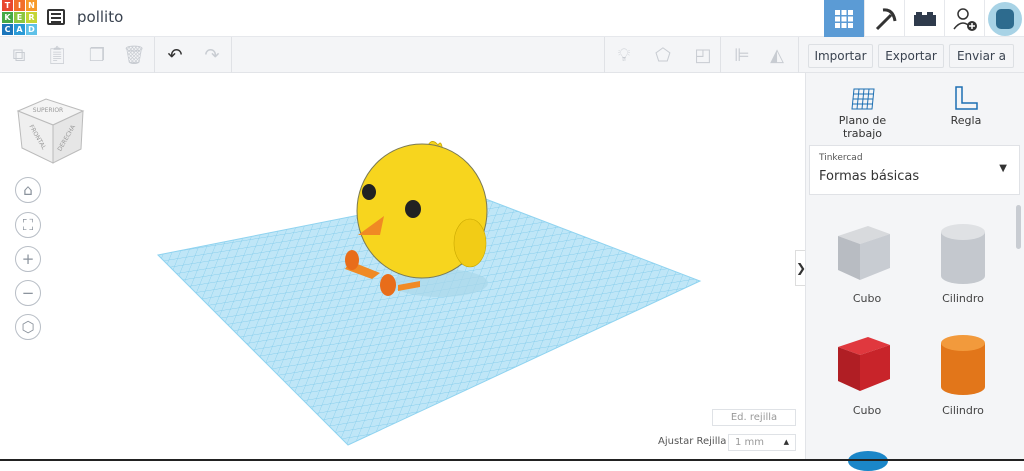  Describe the element at coordinates (19, 5) in the screenshot. I see `logo-letter: I` at that location.